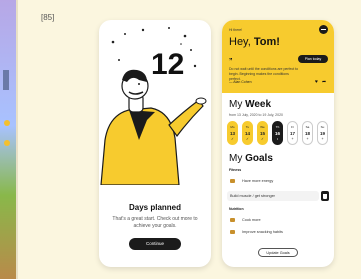 The image size is (361, 279). Describe the element at coordinates (232, 220) in the screenshot. I see `pot-icon` at that location.